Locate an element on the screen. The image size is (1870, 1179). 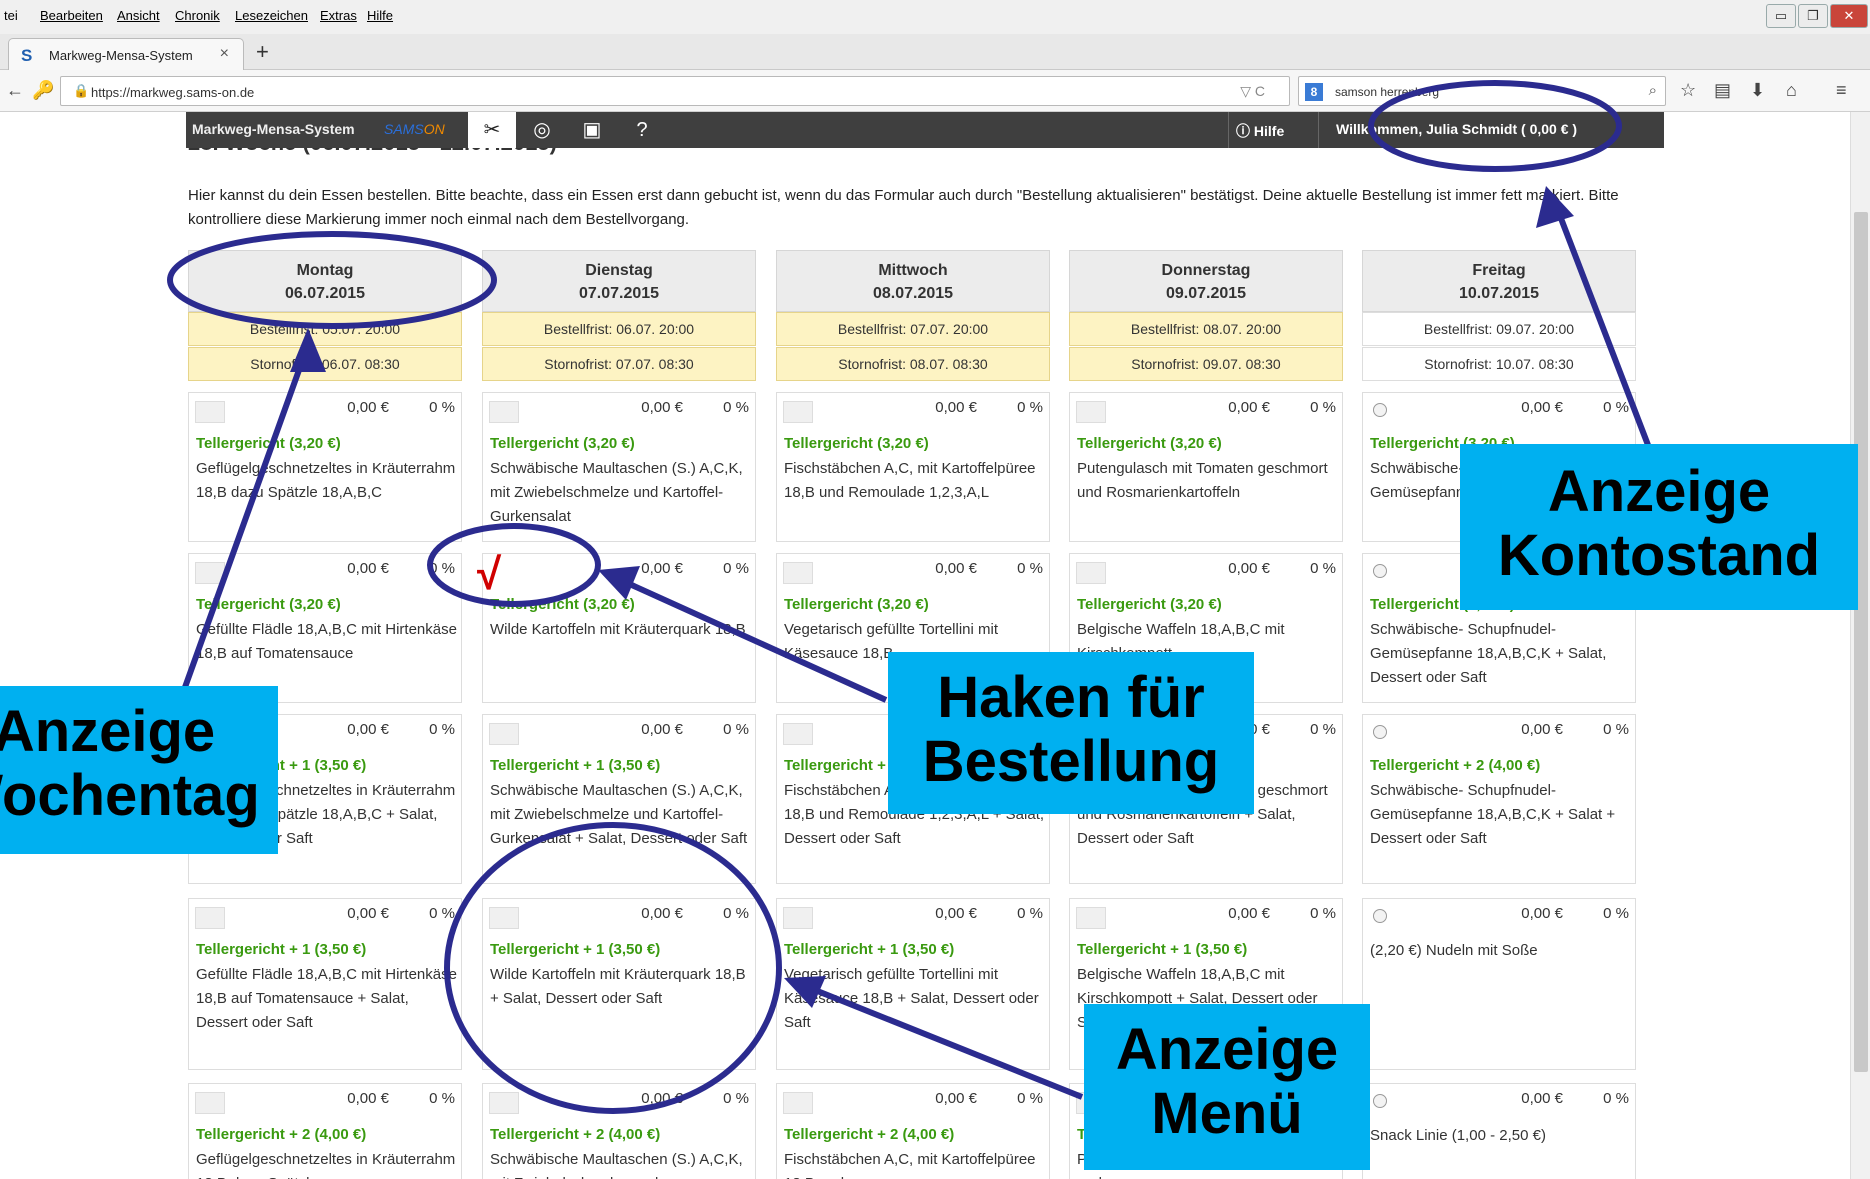
id-card-icon: ▣ is located at coordinates (592, 130).